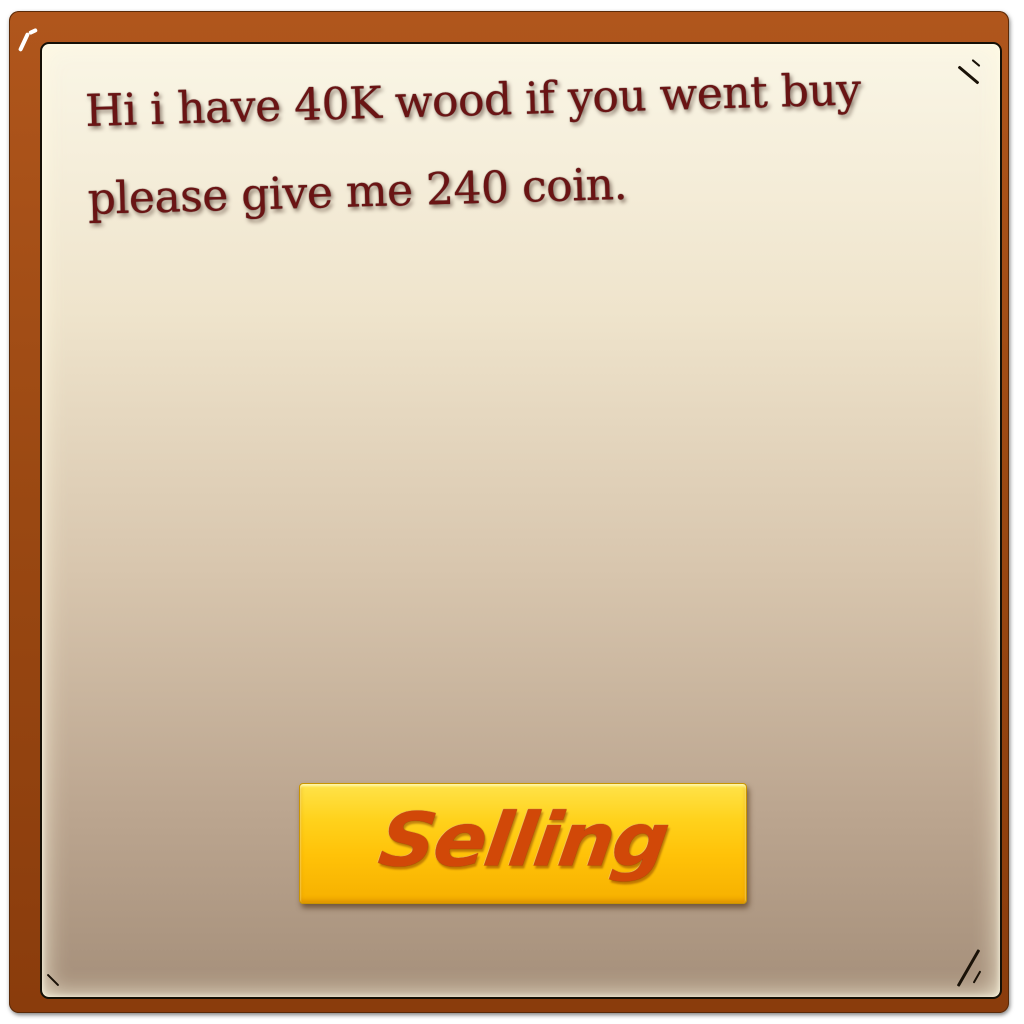 The height and width of the screenshot is (1024, 1024). Describe the element at coordinates (357, 191) in the screenshot. I see `message-line: please give me 240 coin.` at that location.